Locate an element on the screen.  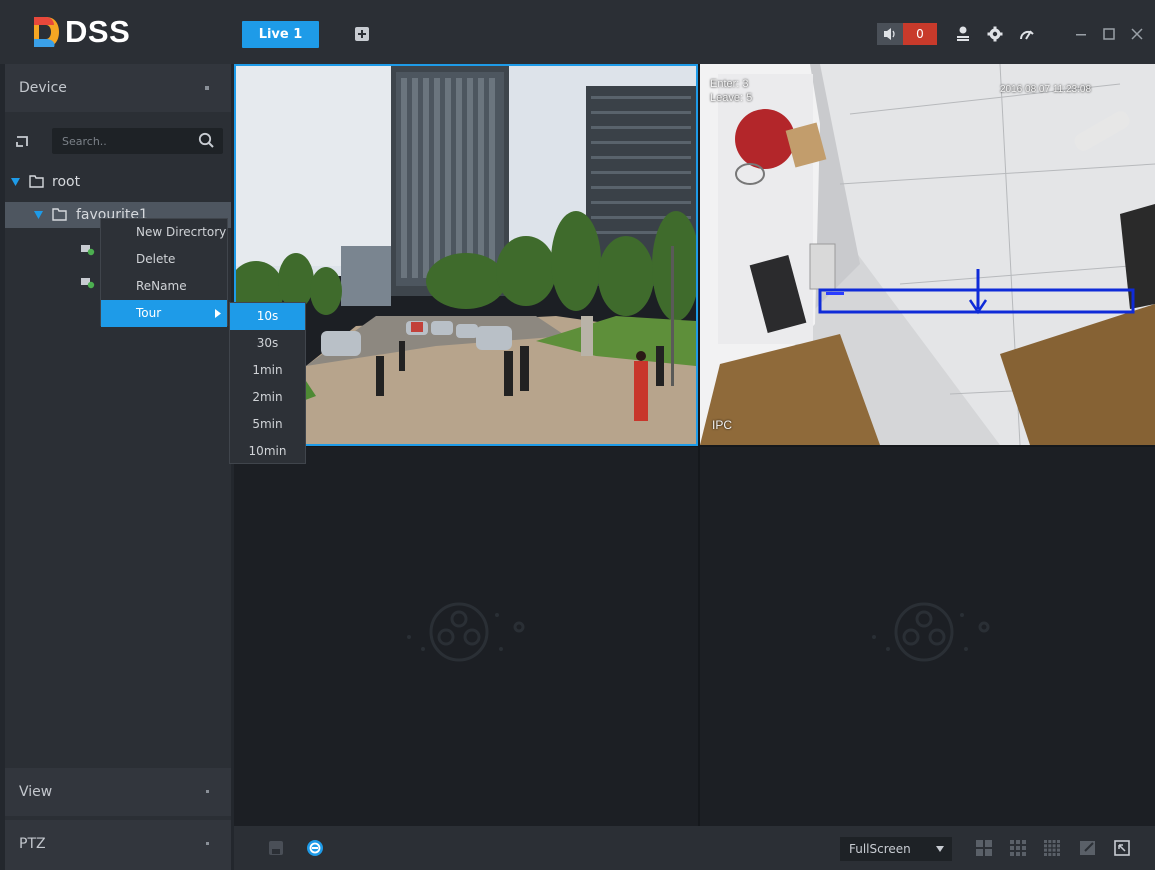
performance-gauge-icon is located at coordinates (1027, 34).